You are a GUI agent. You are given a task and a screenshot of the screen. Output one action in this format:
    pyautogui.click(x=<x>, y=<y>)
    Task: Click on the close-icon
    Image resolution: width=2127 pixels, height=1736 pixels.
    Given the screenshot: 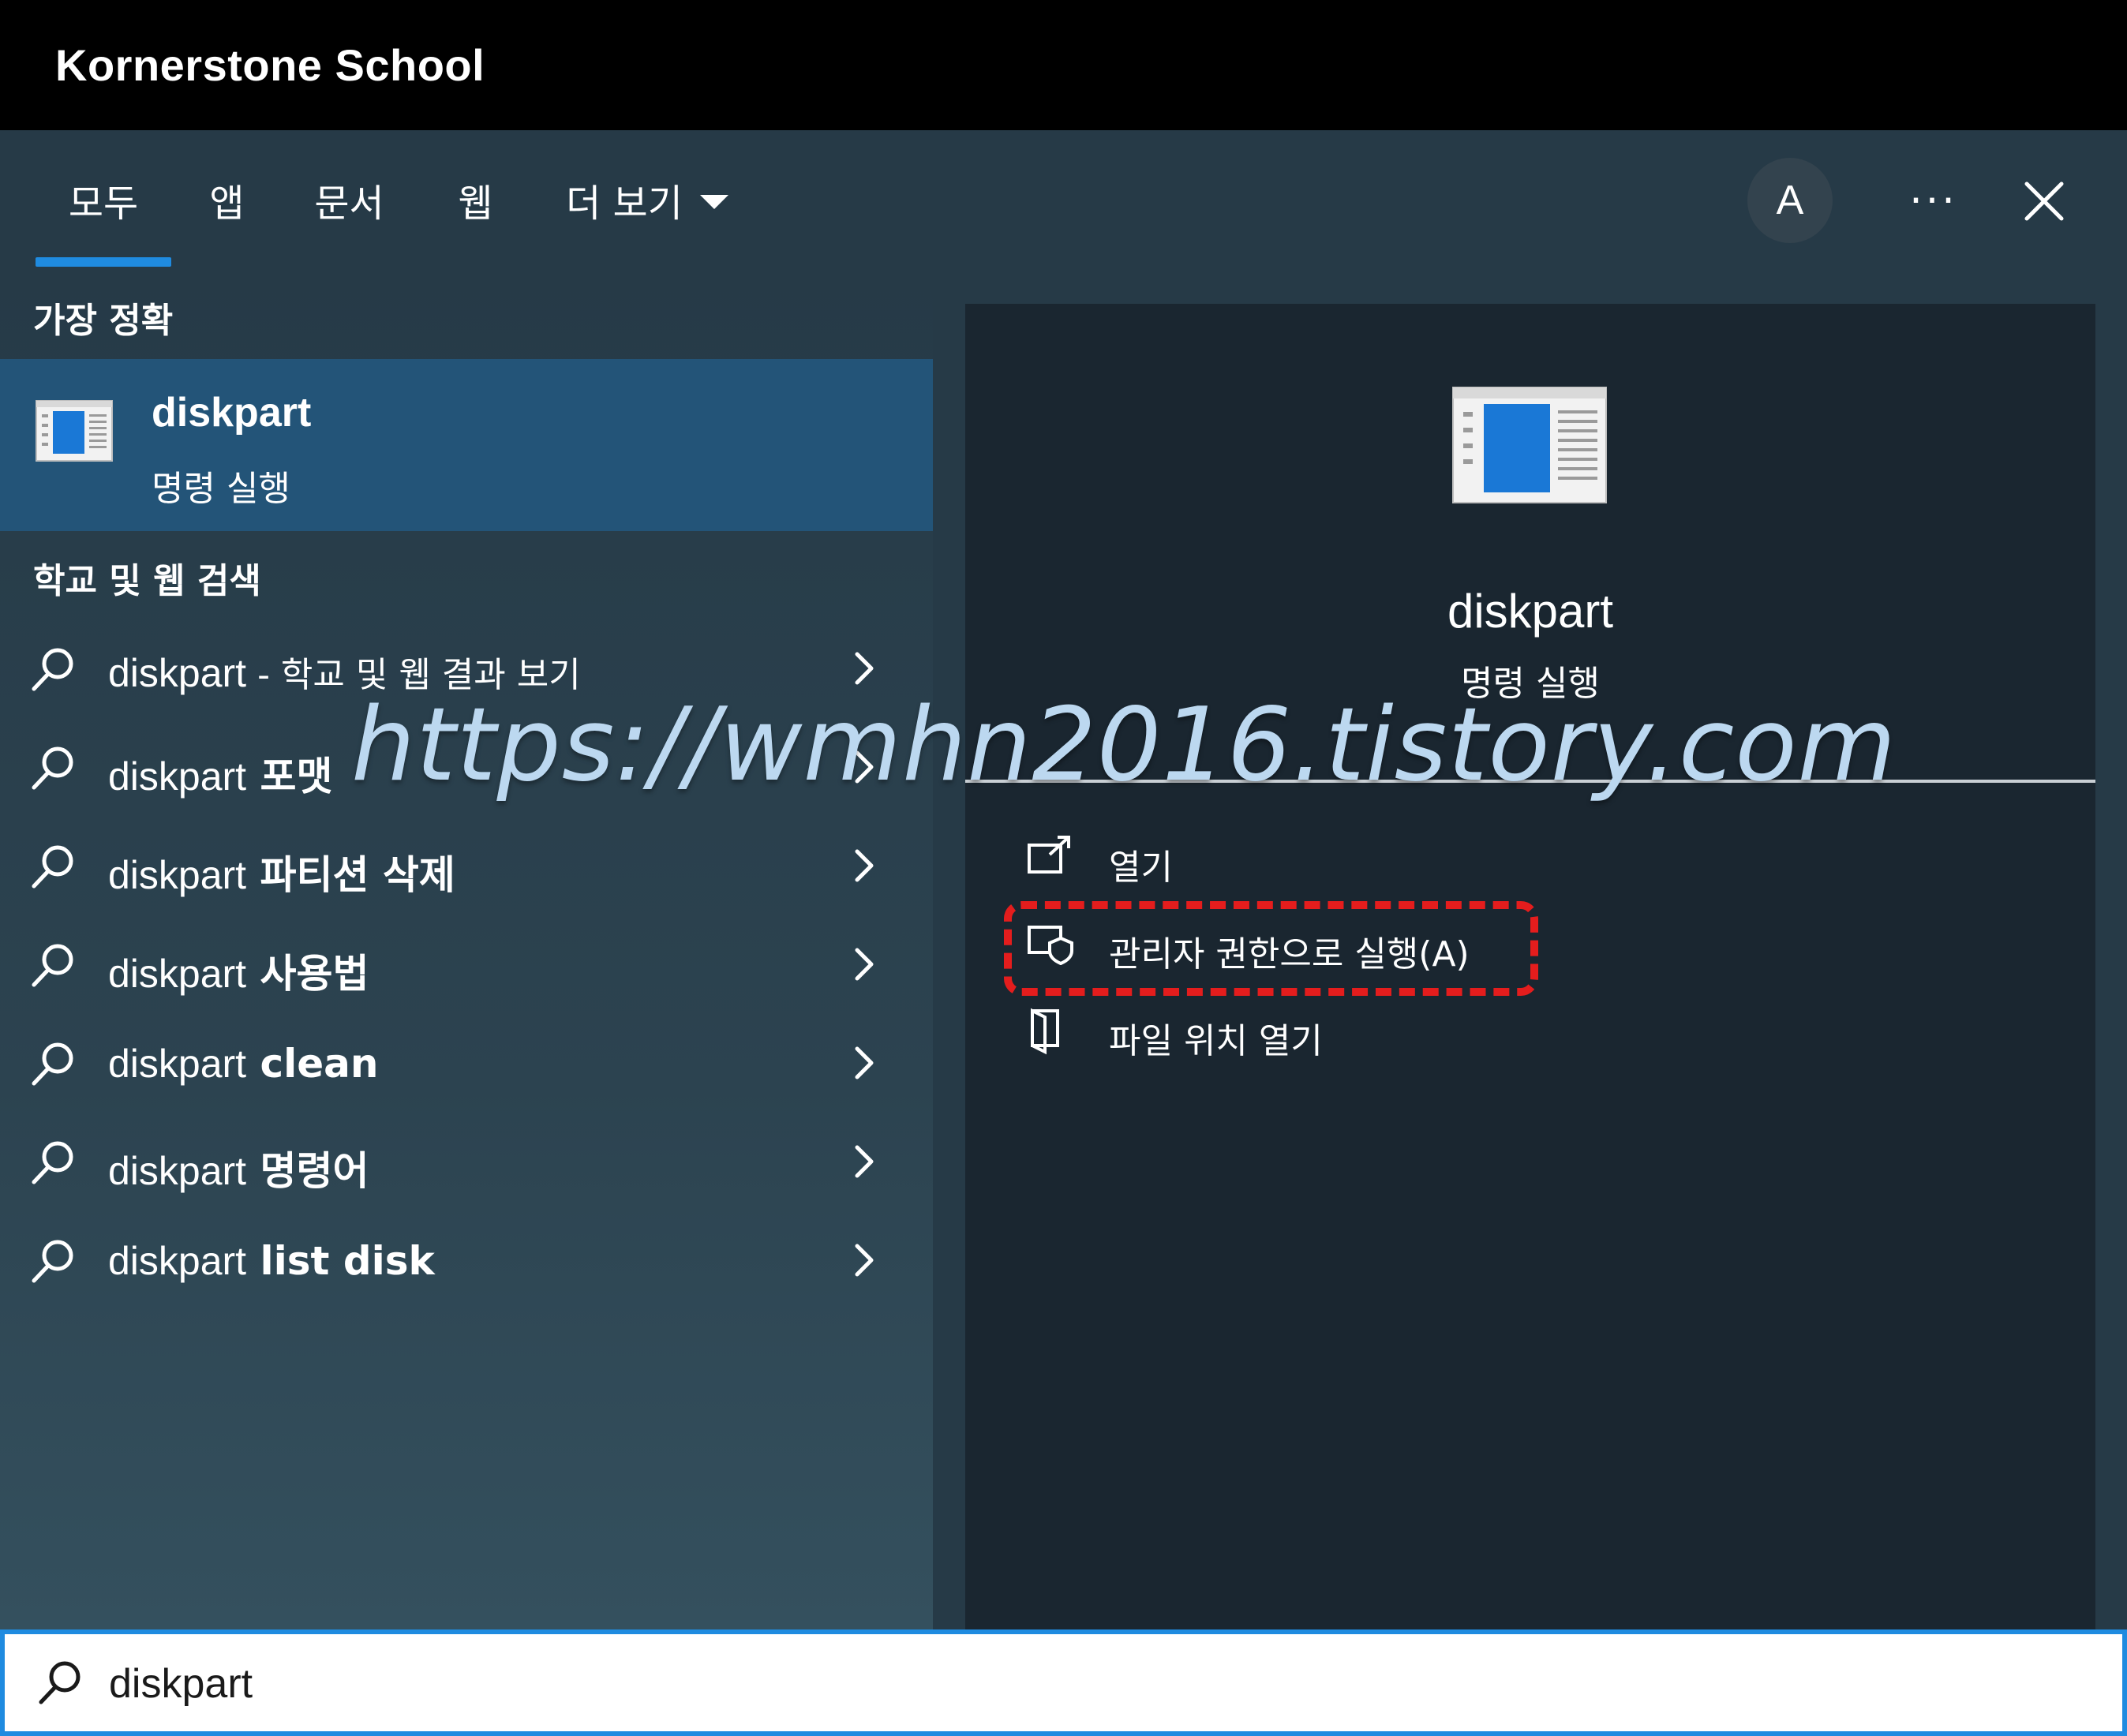 What is the action you would take?
    pyautogui.click(x=2044, y=201)
    